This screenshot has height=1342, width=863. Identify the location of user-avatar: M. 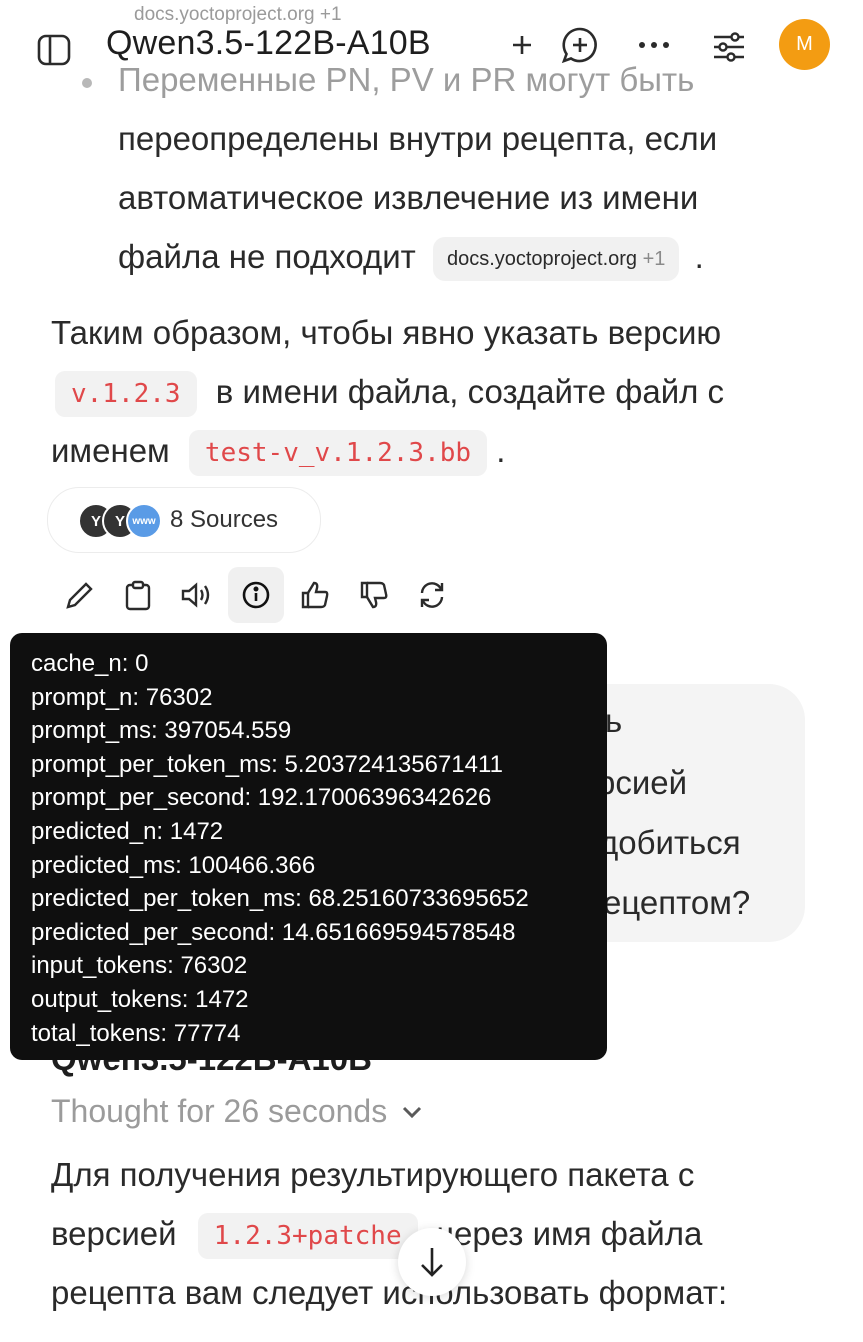
(804, 44).